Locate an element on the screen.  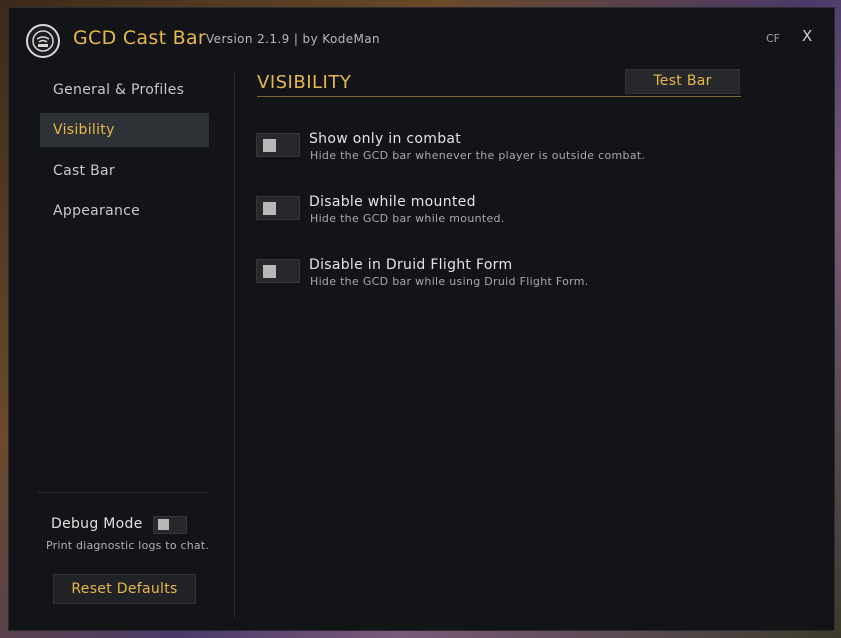
disable-in-druid-flight-form-toggle is located at coordinates (278, 271).